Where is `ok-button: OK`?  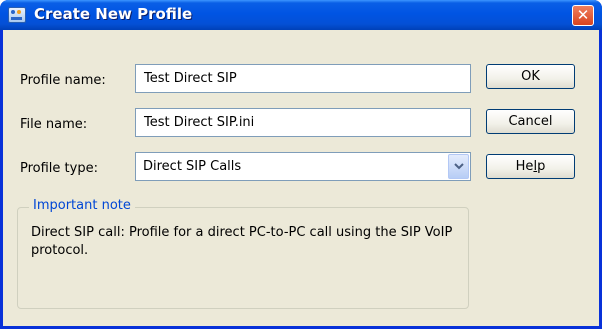 ok-button: OK is located at coordinates (530, 76).